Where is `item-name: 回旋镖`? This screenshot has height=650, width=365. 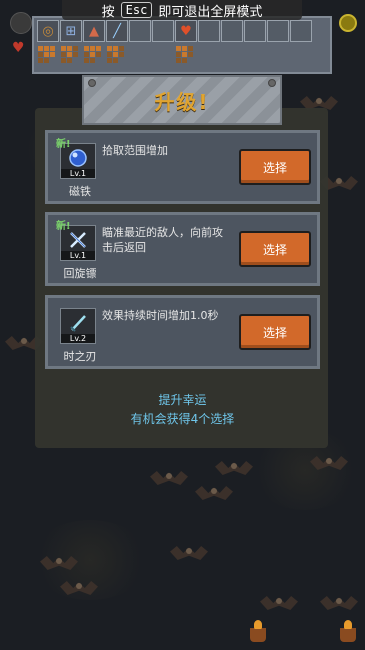 item-name: 回旋镖 is located at coordinates (80, 273).